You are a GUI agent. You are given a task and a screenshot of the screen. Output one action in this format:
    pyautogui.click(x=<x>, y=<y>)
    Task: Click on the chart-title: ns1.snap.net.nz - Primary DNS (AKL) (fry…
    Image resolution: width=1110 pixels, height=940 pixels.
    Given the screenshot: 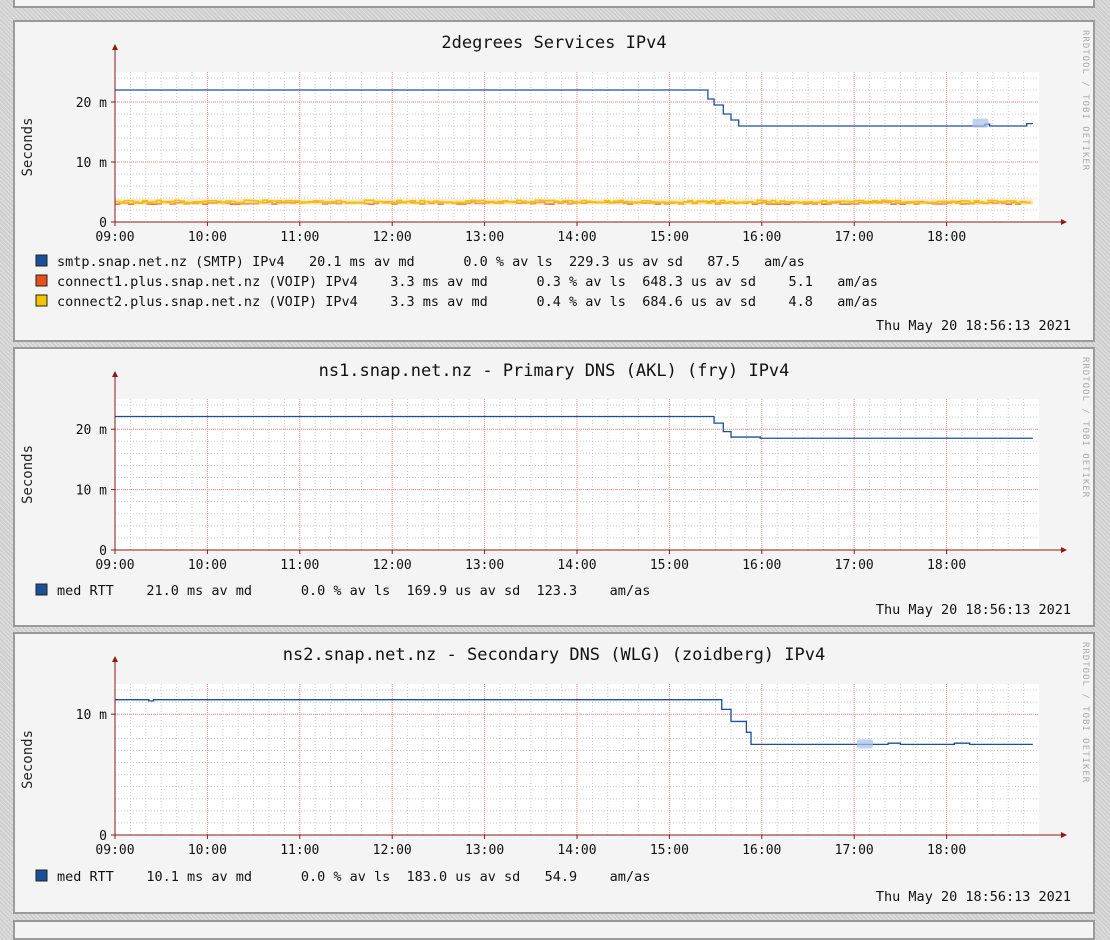 What is the action you would take?
    pyautogui.click(x=554, y=371)
    